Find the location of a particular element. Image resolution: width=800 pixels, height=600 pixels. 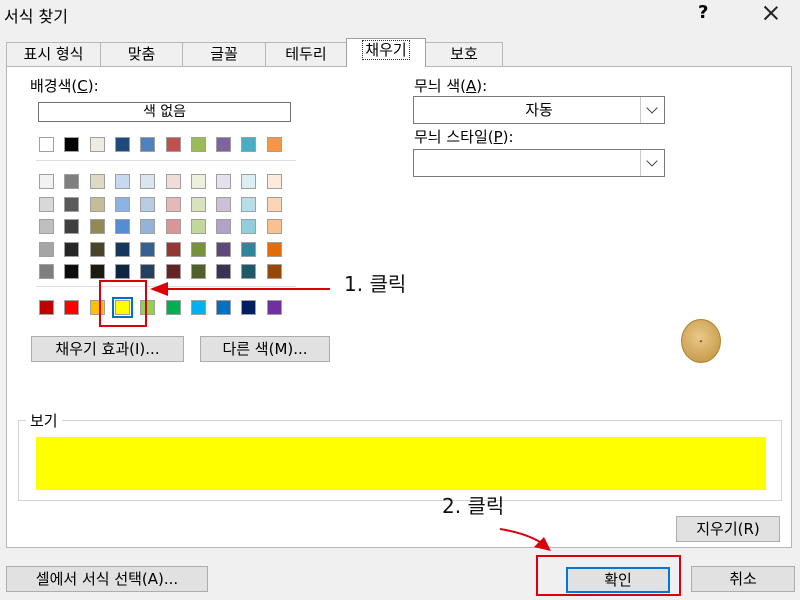

annotation-step-1: 1. 클릭 is located at coordinates (375, 284).